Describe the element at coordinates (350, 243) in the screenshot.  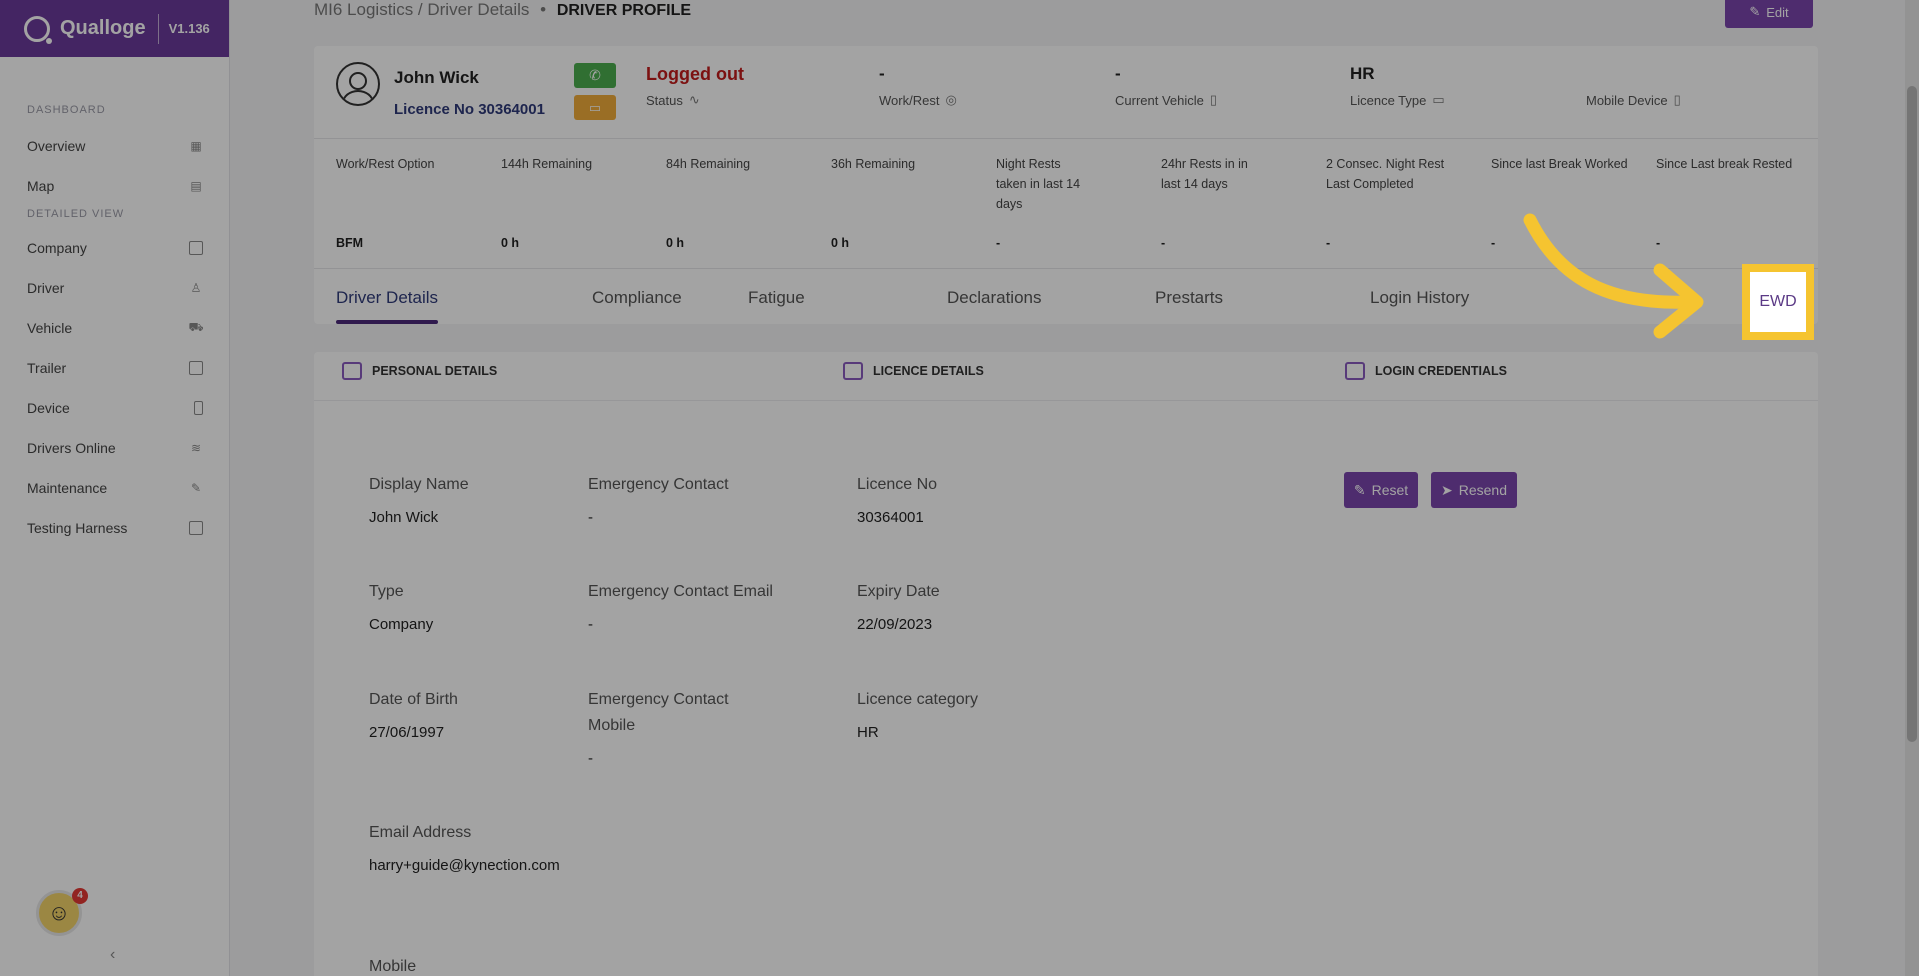
I see `rest-value: BFM` at that location.